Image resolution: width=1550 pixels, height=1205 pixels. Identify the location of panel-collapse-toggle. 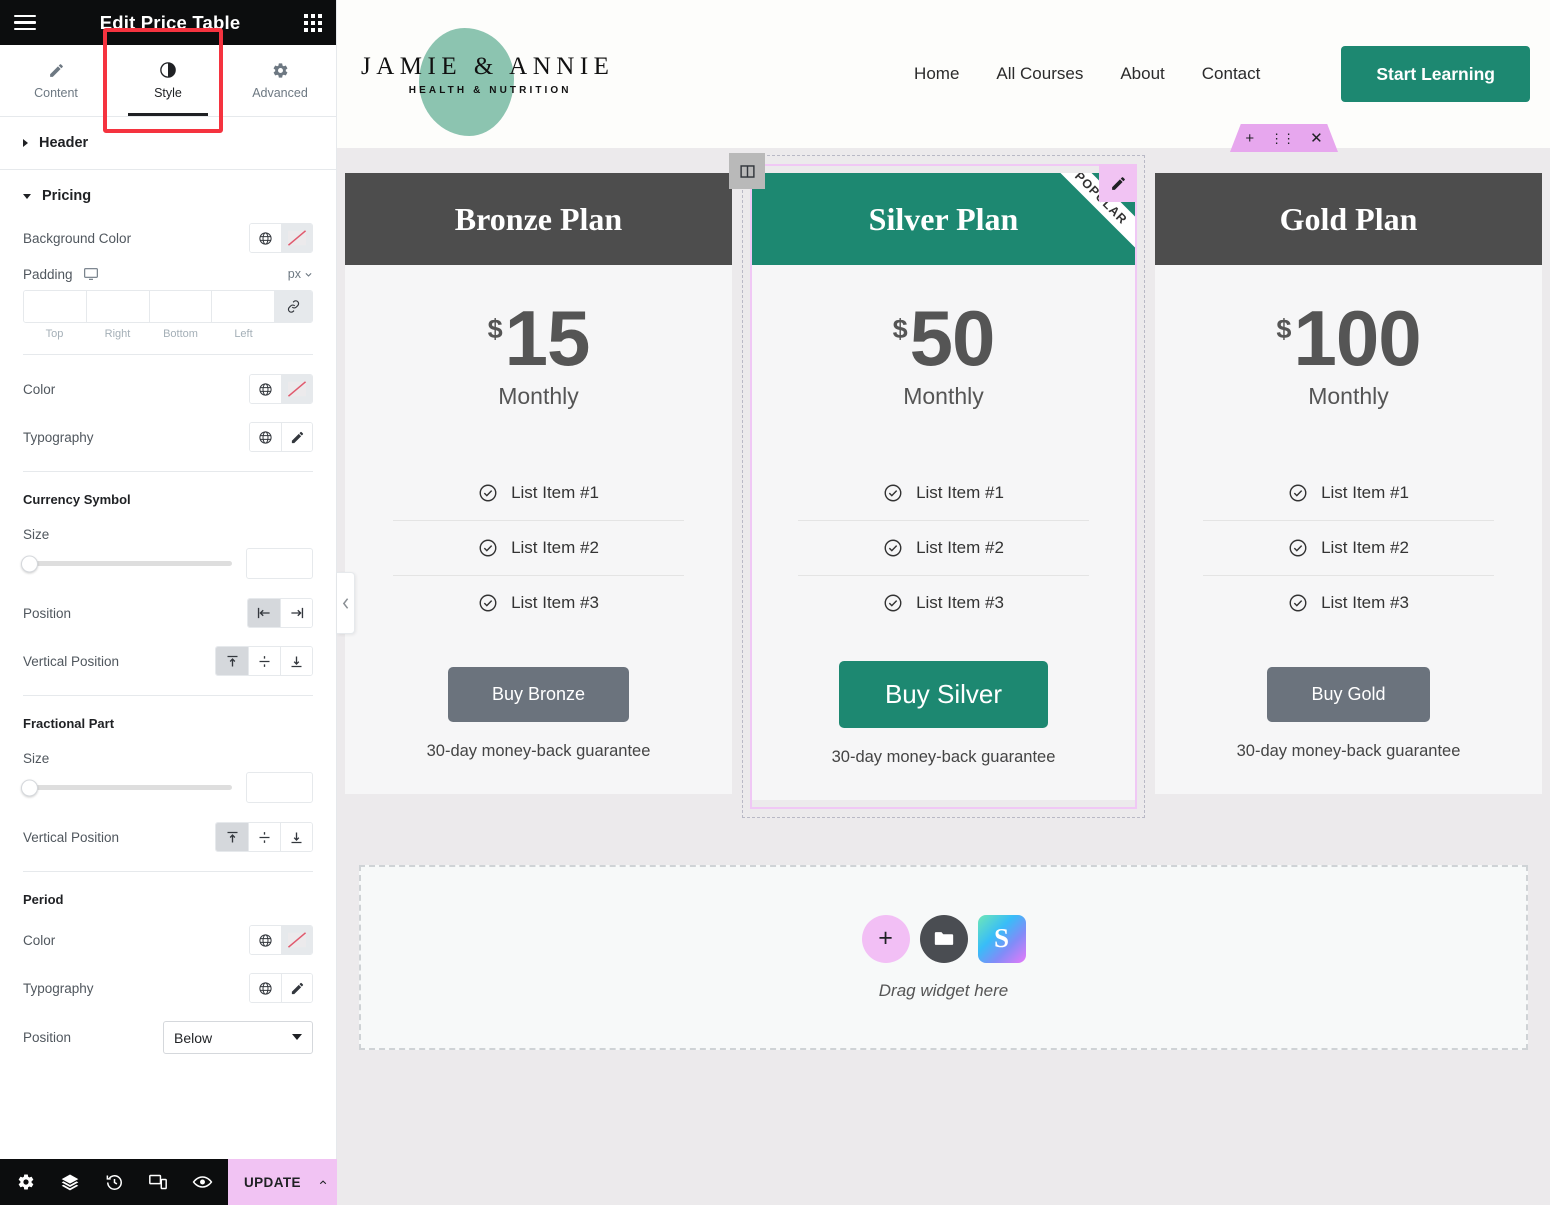
(346, 603).